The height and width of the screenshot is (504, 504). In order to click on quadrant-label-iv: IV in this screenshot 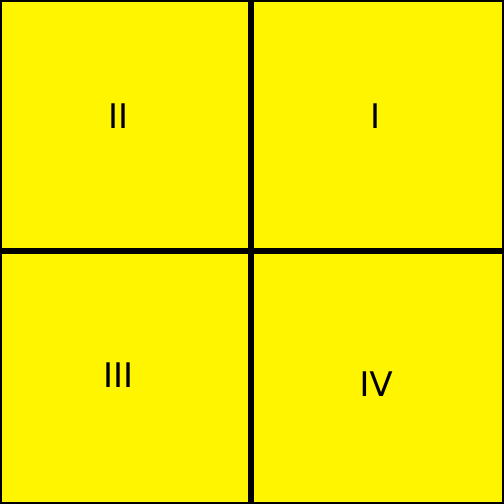, I will do `click(376, 385)`.